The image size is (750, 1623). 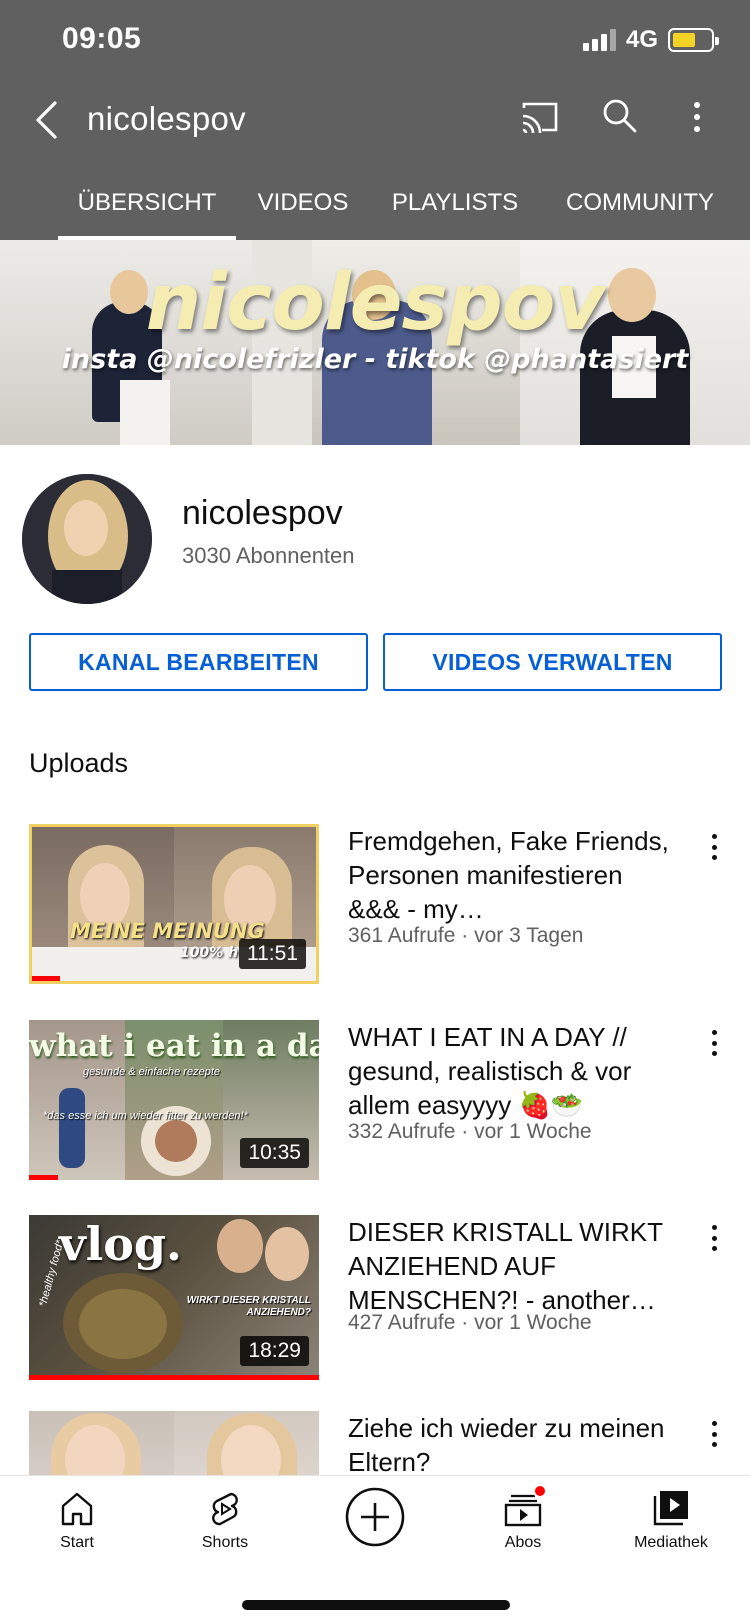 I want to click on nav-shorts: Shorts, so click(x=225, y=1531).